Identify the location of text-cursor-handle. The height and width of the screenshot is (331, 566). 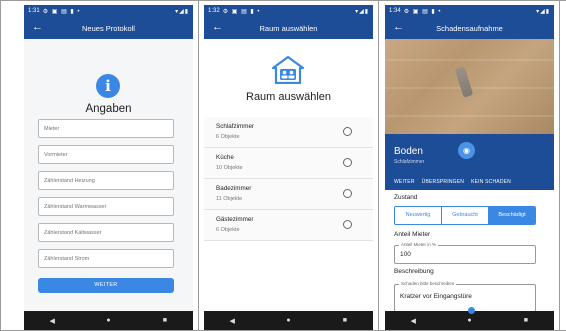
(471, 310).